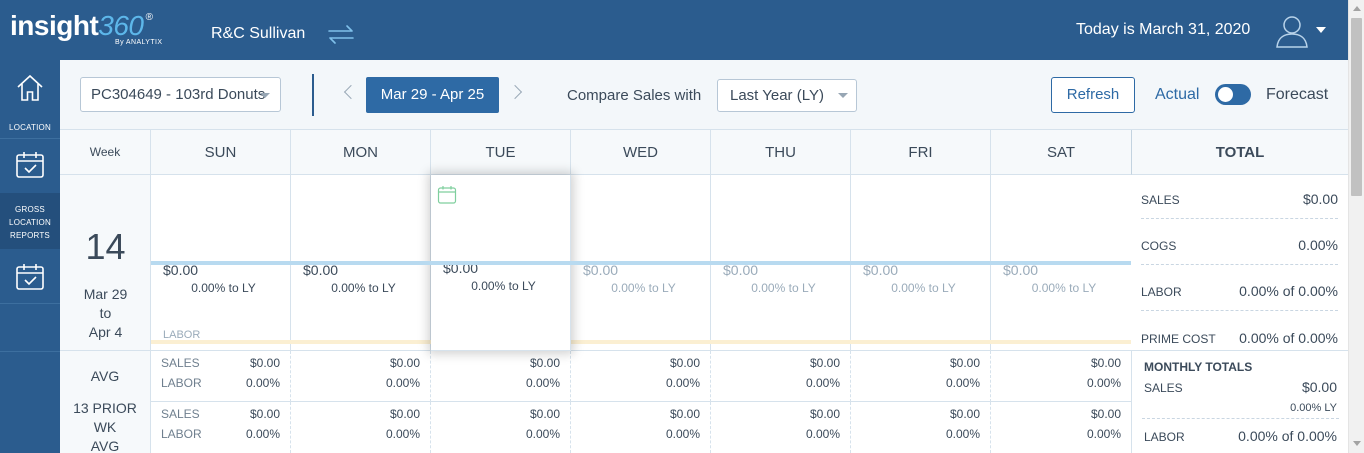  I want to click on logo-registered: ®, so click(149, 17).